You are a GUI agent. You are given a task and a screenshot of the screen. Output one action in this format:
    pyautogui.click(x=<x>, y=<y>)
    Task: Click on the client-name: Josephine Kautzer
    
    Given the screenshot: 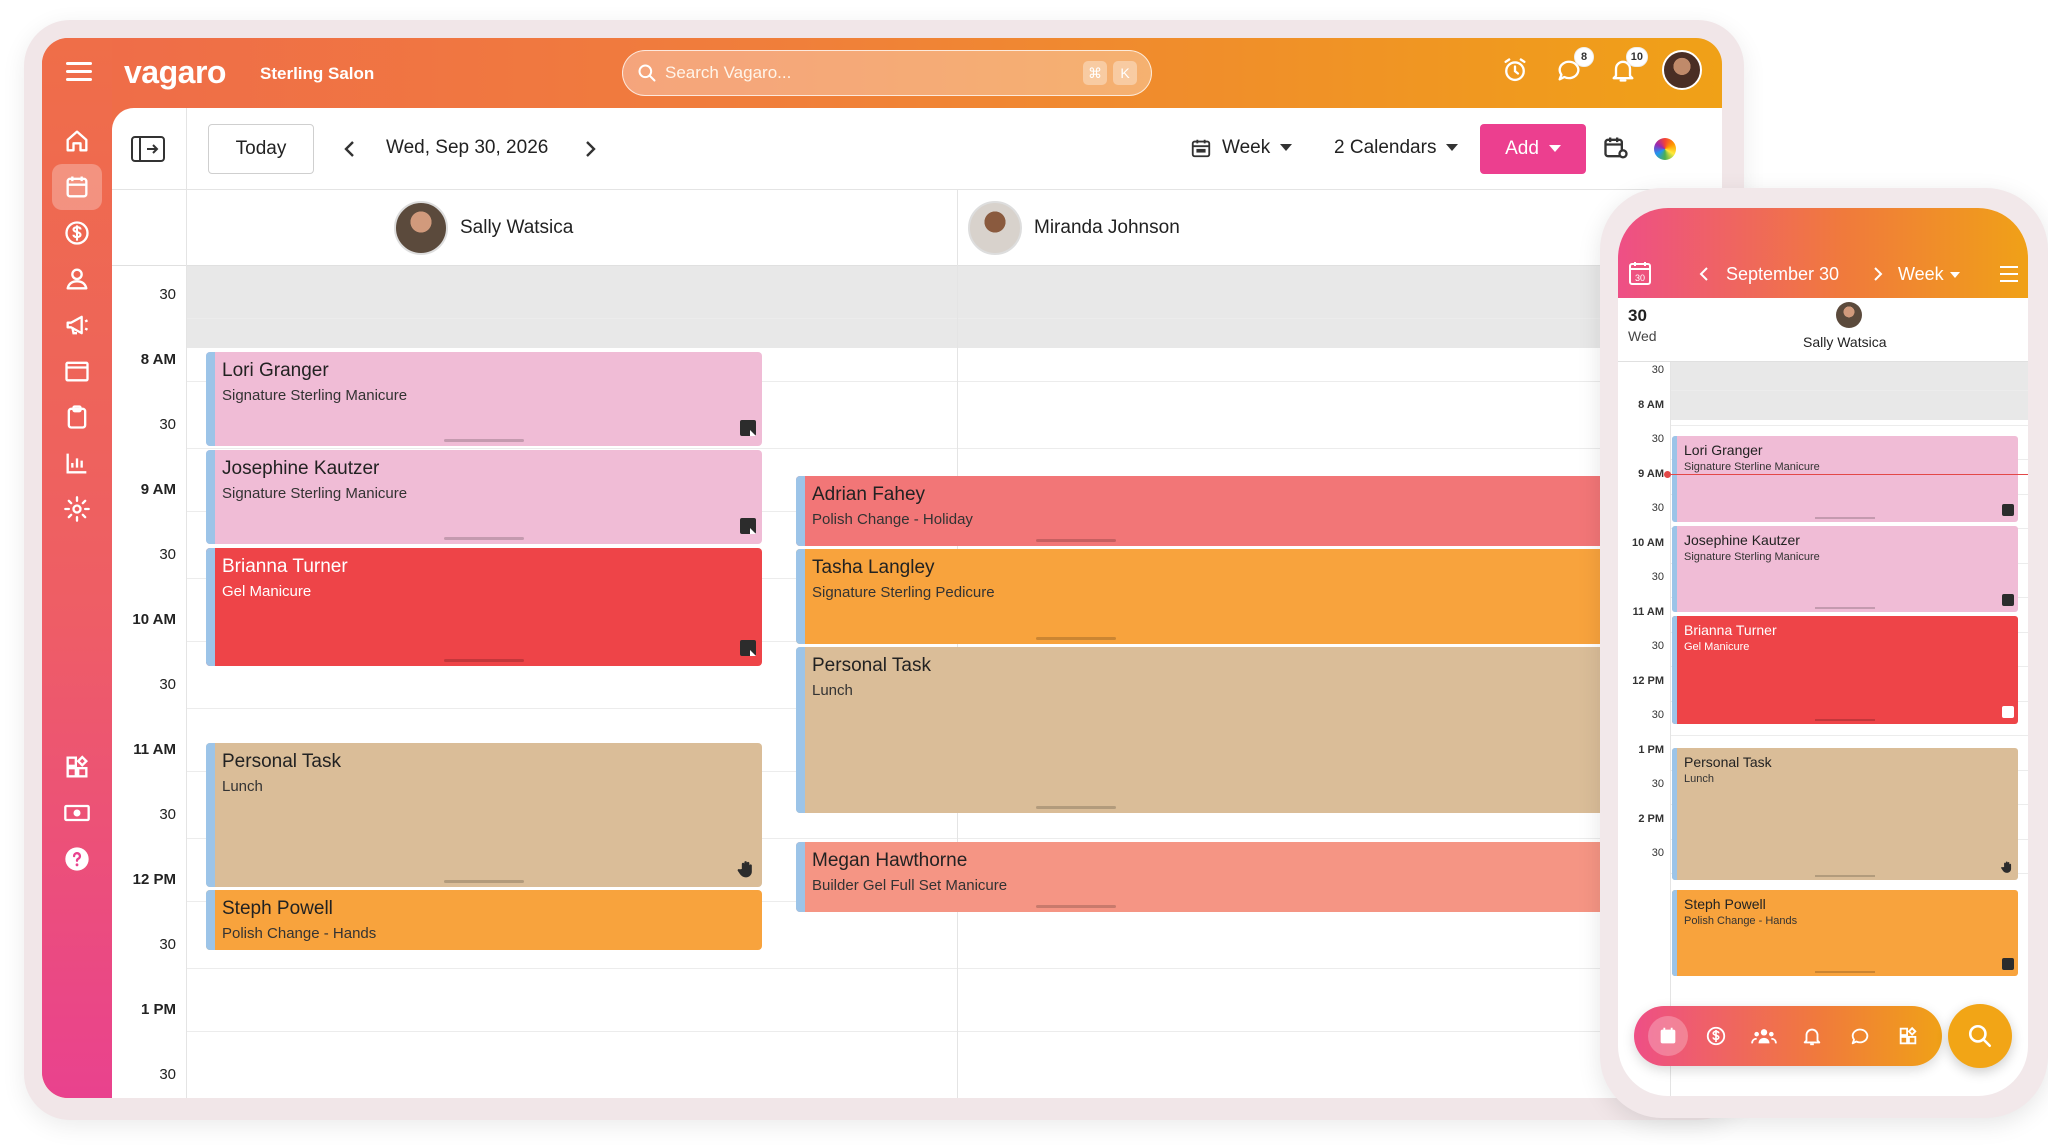 What is the action you would take?
    pyautogui.click(x=301, y=468)
    